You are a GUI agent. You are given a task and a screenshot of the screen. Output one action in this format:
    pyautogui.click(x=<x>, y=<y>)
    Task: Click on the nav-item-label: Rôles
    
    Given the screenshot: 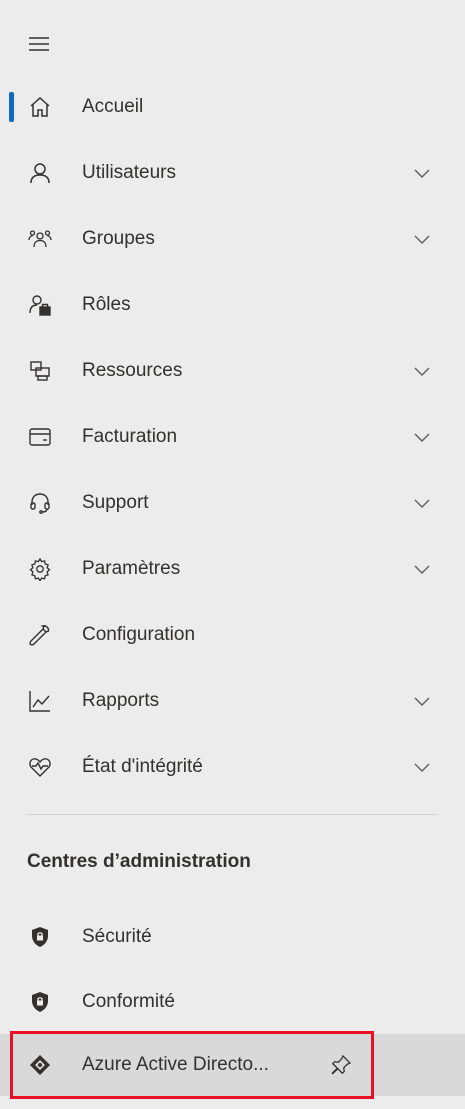 What is the action you would take?
    pyautogui.click(x=106, y=304)
    